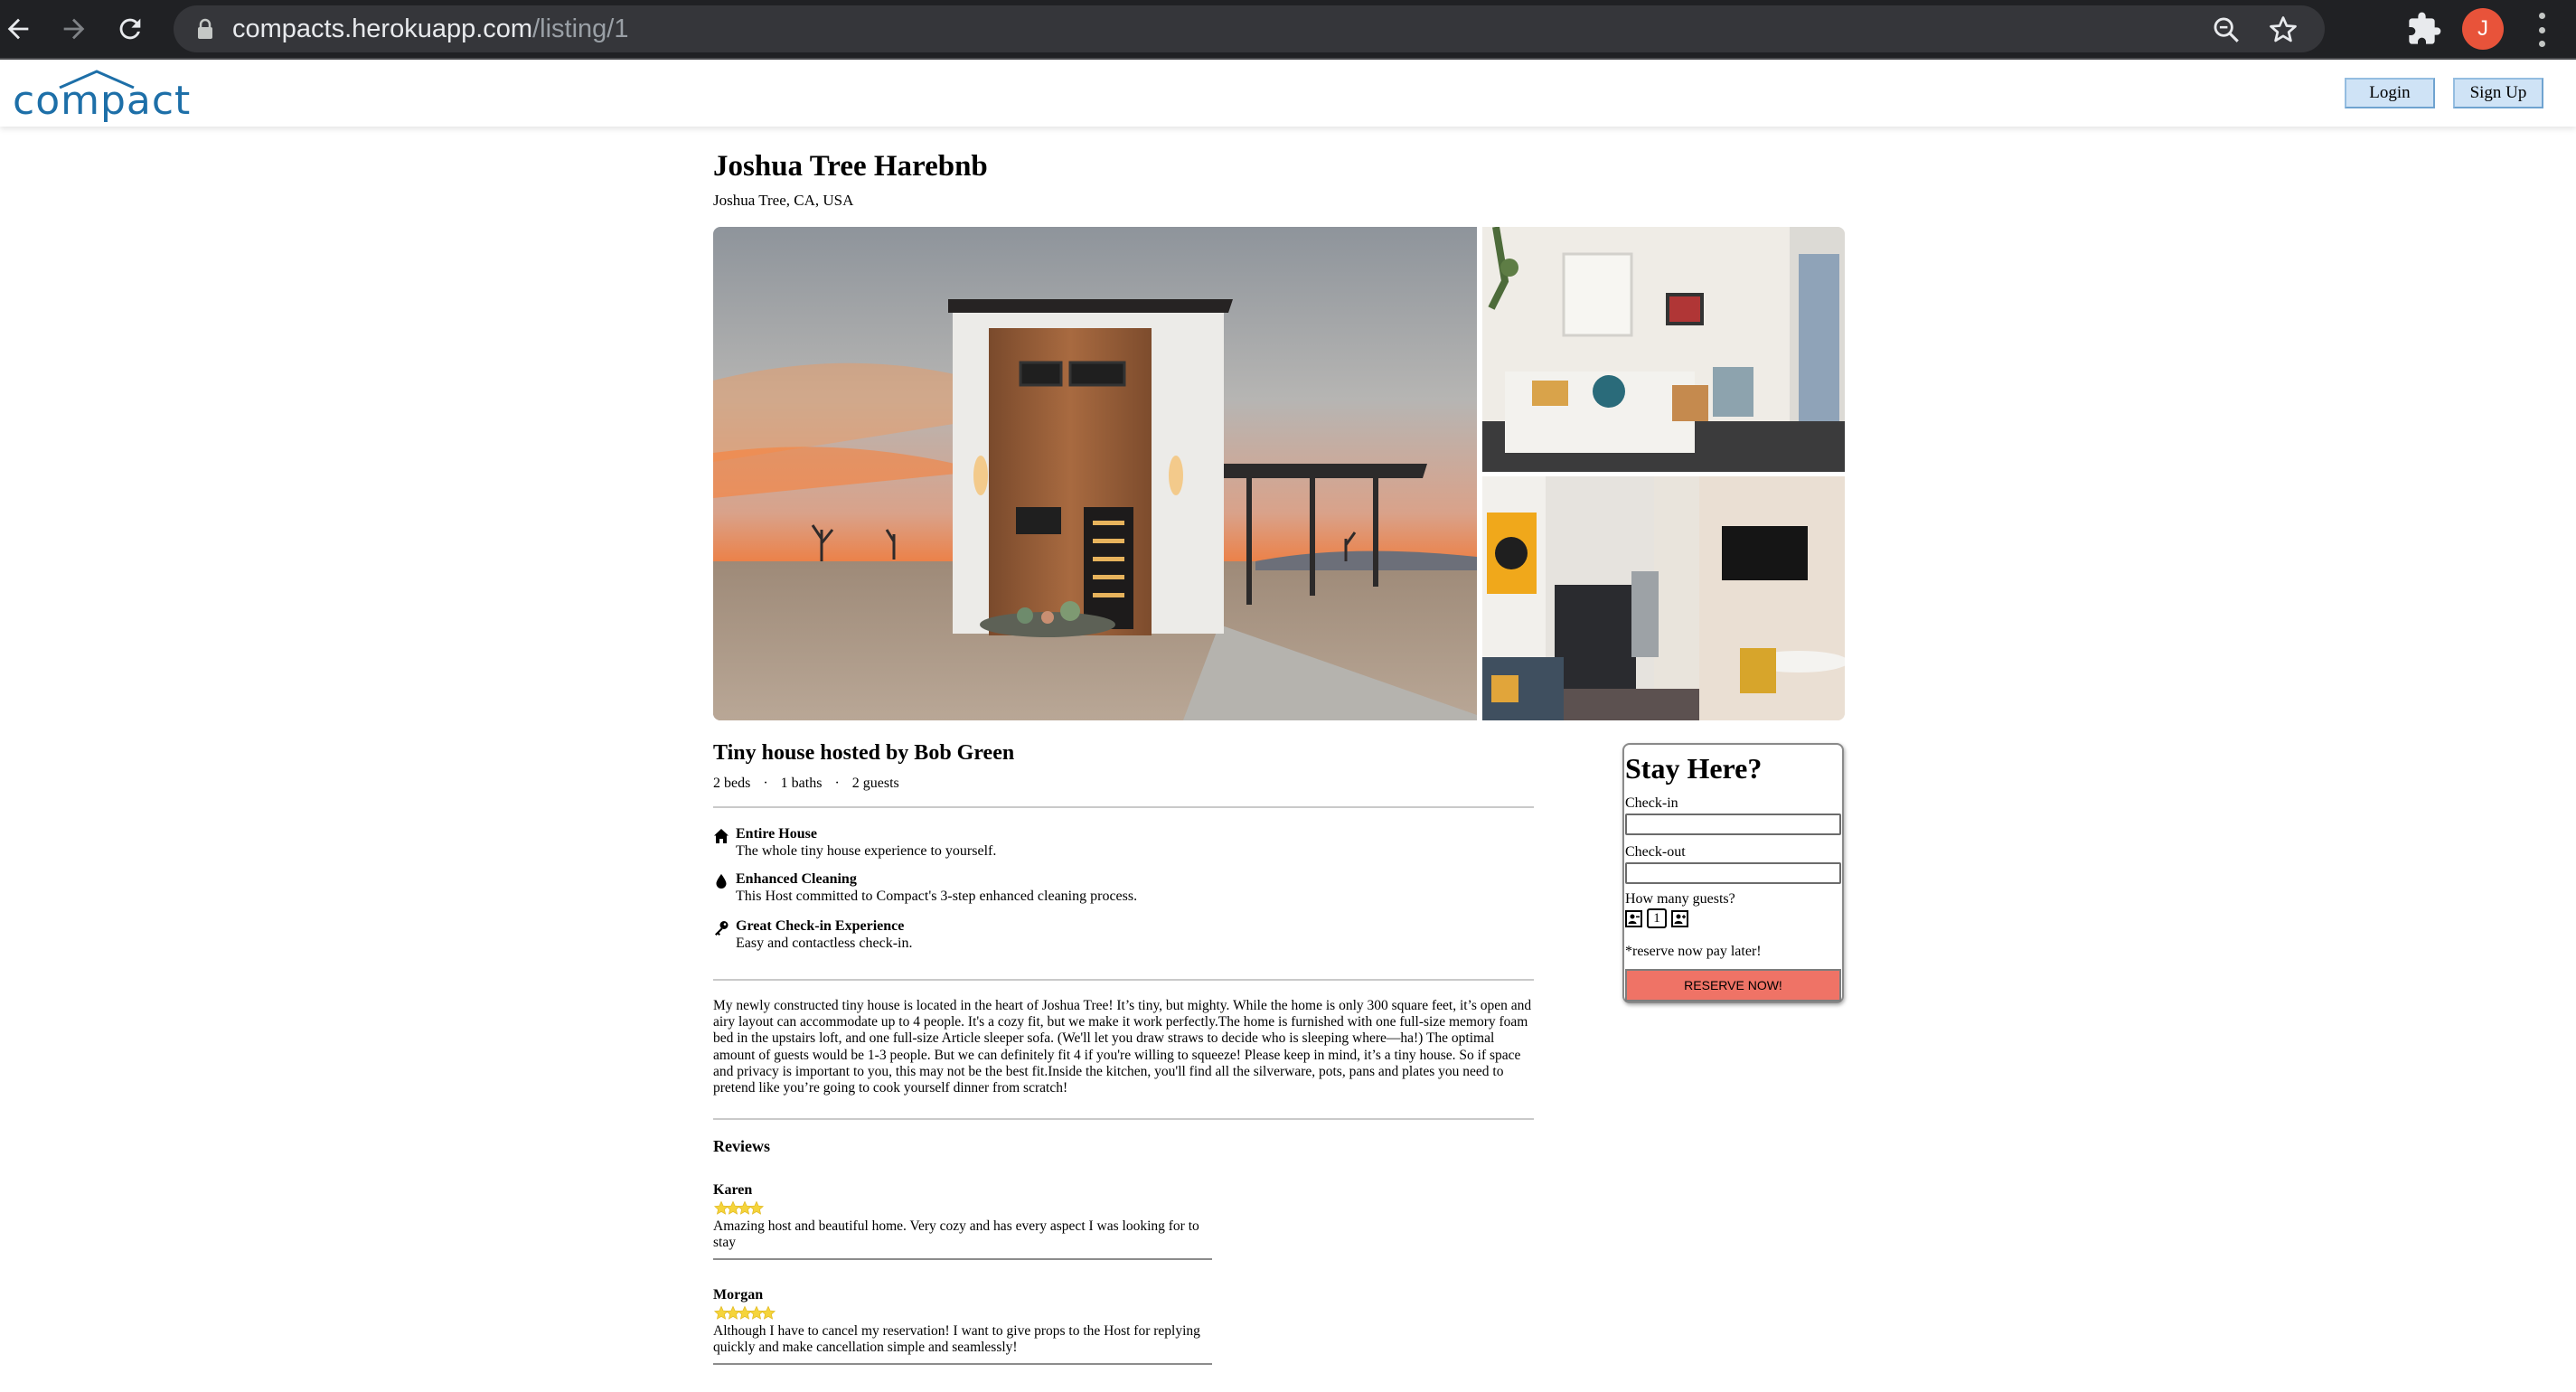 The width and height of the screenshot is (2576, 1392). Describe the element at coordinates (864, 753) in the screenshot. I see `host-title: Tiny house hosted by Bob Green` at that location.